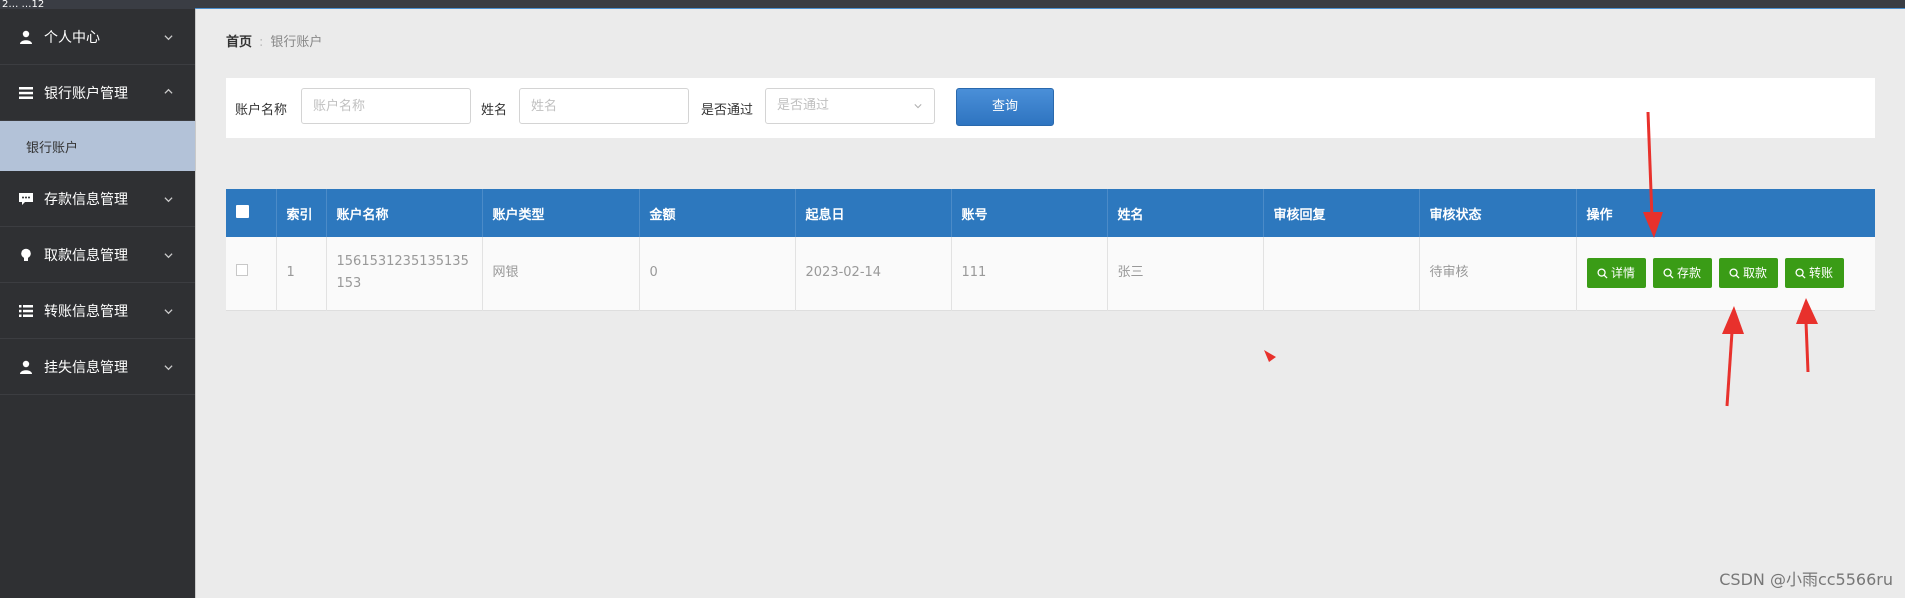 Image resolution: width=1905 pixels, height=598 pixels. I want to click on sidebar-item-personal-center: 个人中心, so click(97, 37).